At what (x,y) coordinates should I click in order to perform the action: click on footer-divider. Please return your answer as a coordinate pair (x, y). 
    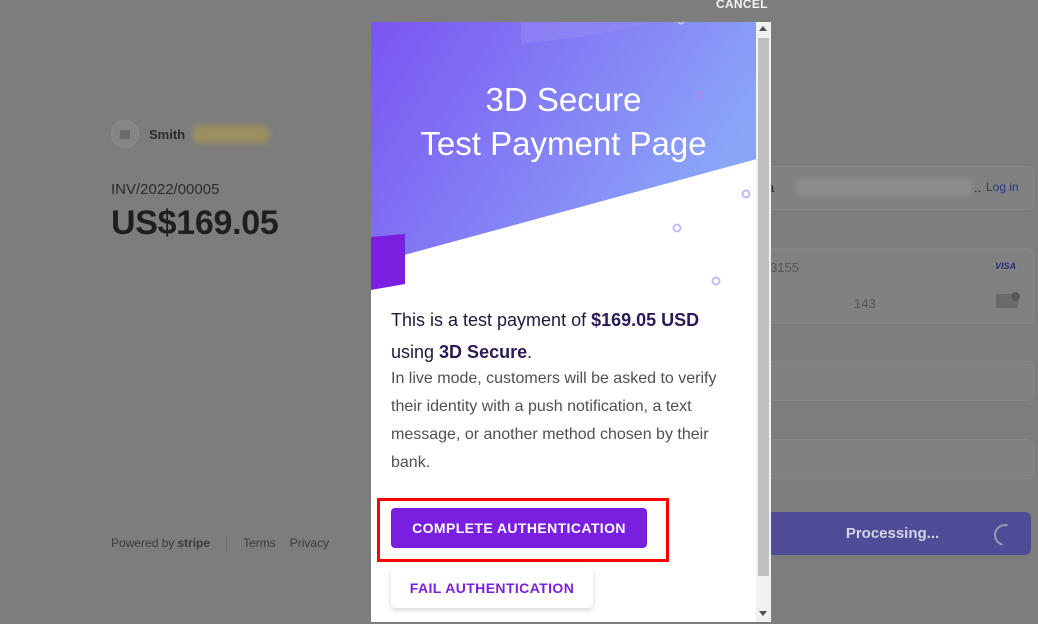
    Looking at the image, I should click on (227, 543).